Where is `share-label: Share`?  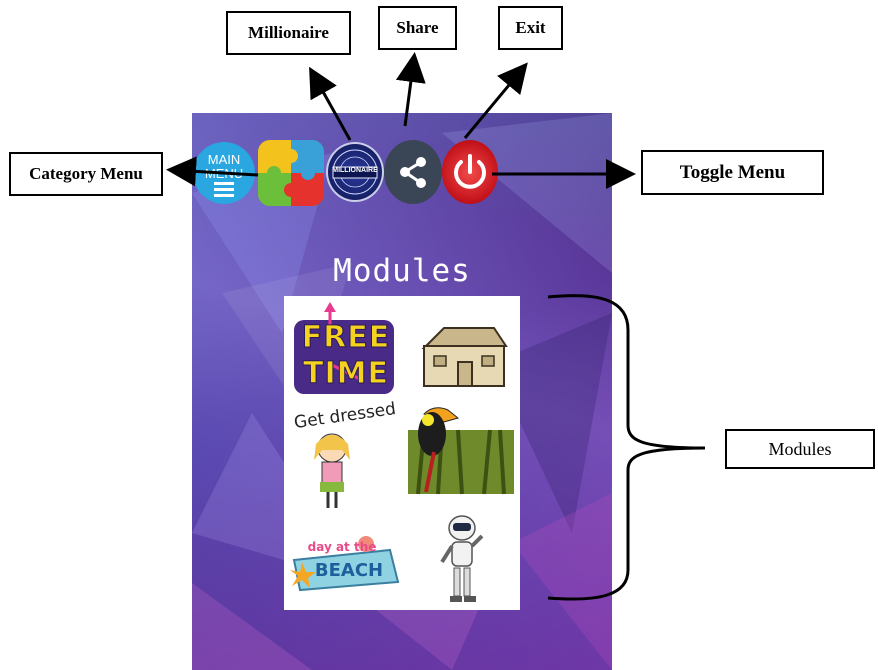
share-label: Share is located at coordinates (417, 28).